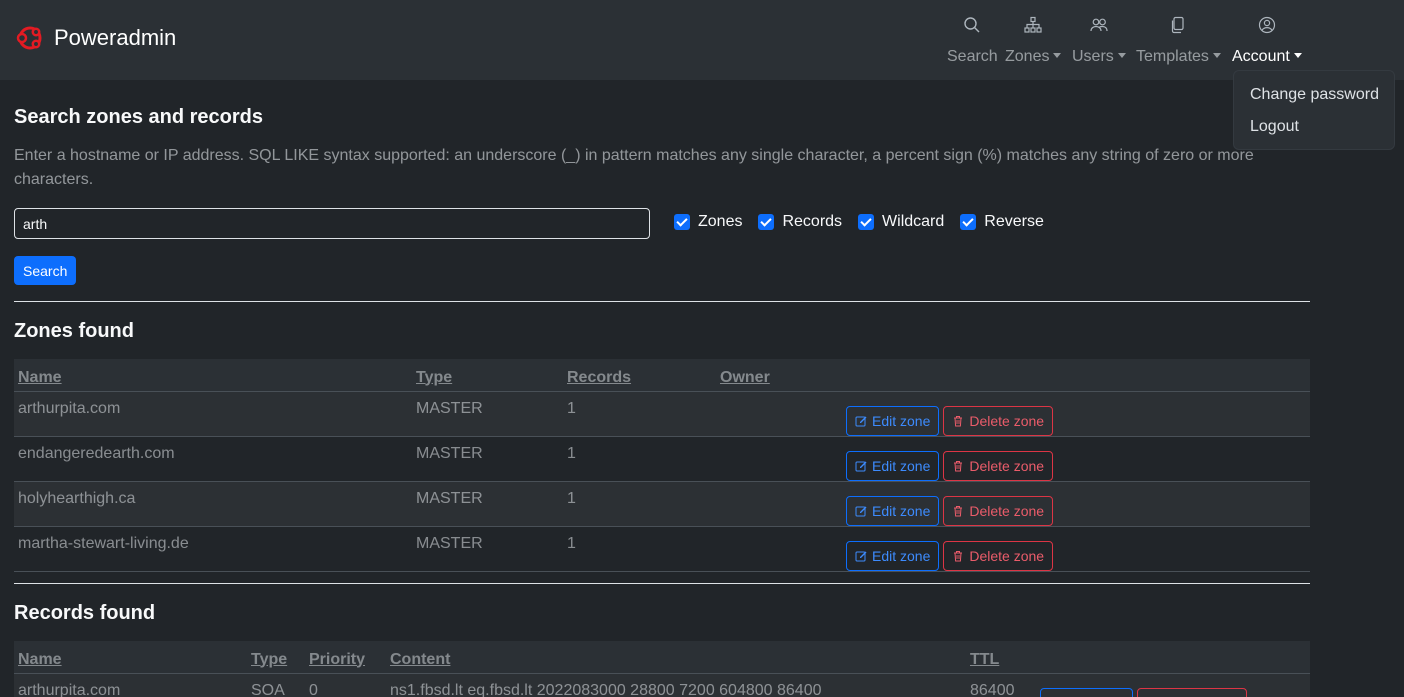 The width and height of the screenshot is (1404, 697). Describe the element at coordinates (276, 685) in the screenshot. I see `record-type: SOA` at that location.